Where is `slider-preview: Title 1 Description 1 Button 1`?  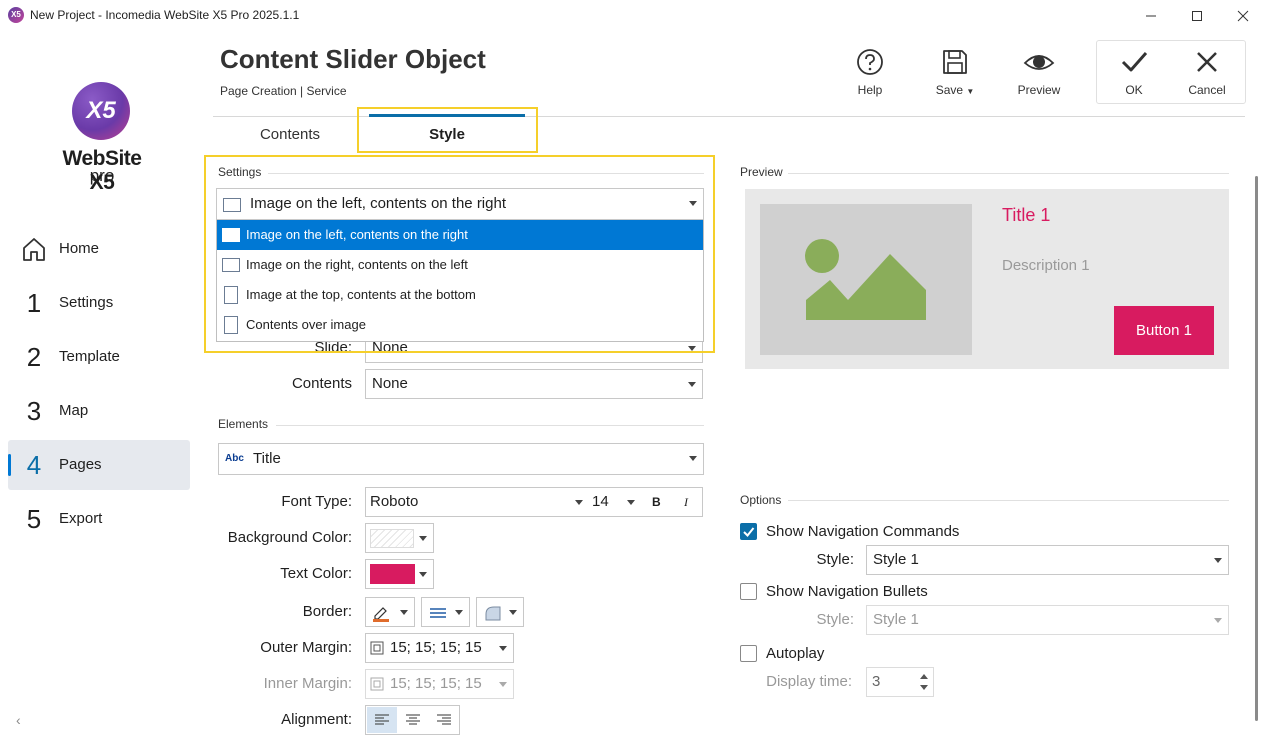
slider-preview: Title 1 Description 1 Button 1 is located at coordinates (987, 279).